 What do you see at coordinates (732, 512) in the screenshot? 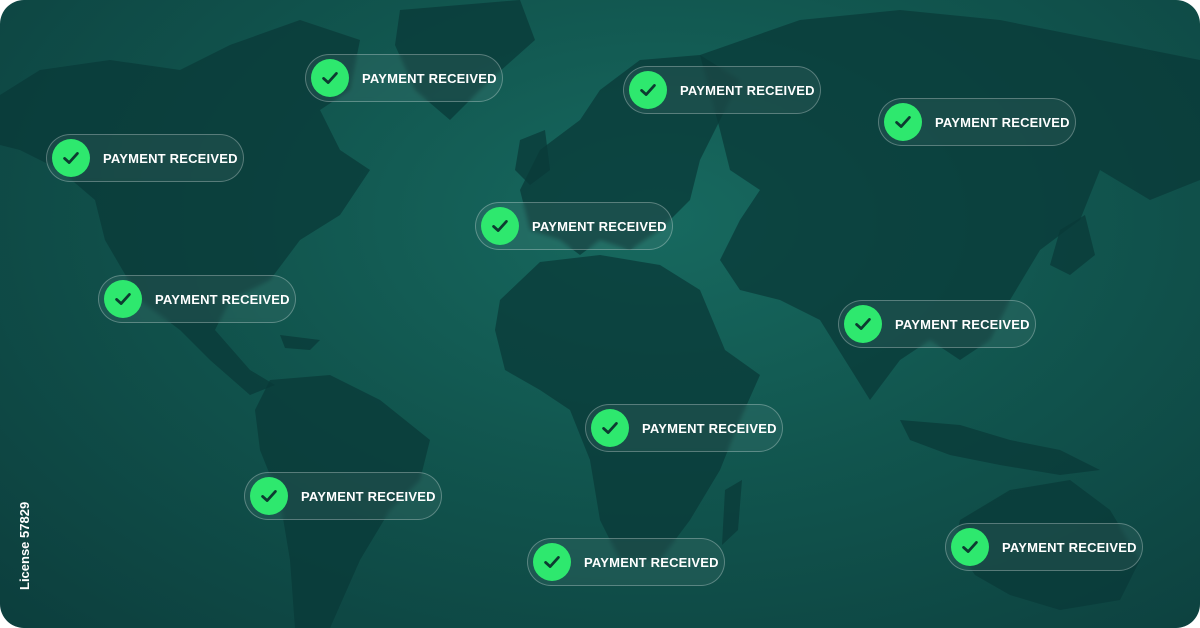
I see `madagascar-landmass` at bounding box center [732, 512].